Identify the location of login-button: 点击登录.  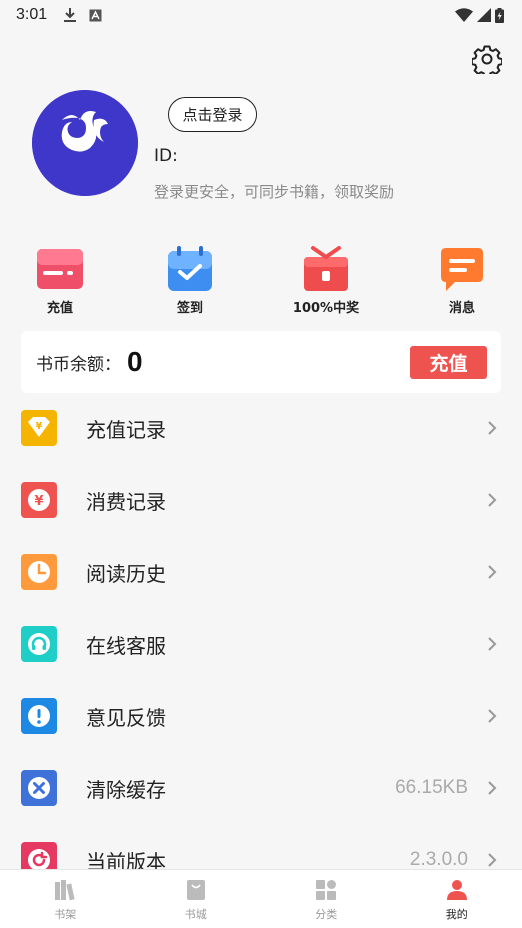
(212, 114).